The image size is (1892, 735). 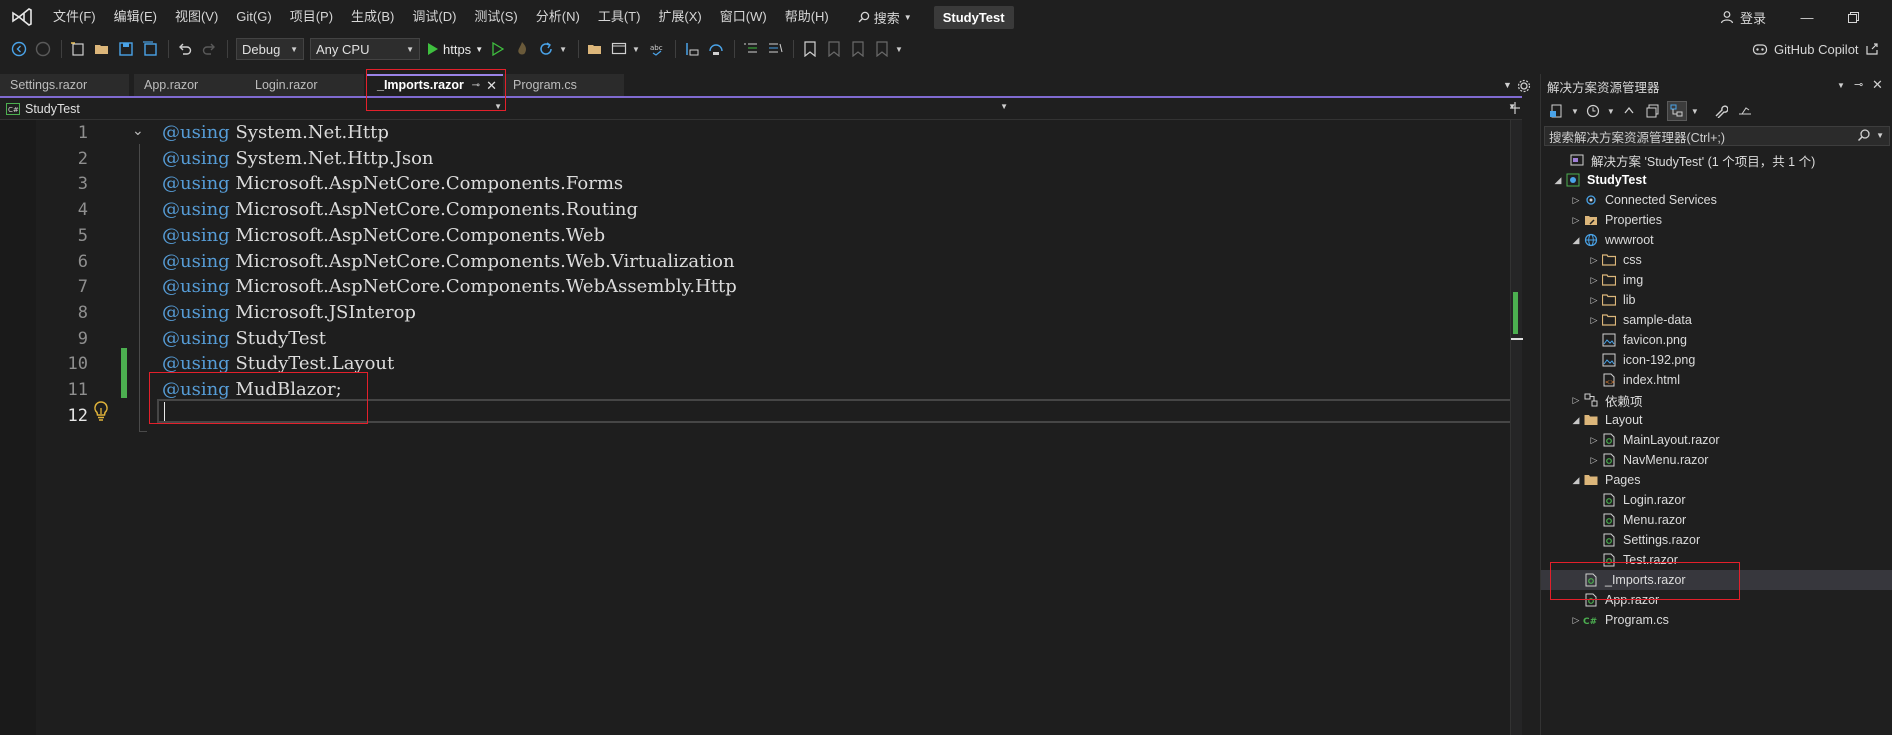 What do you see at coordinates (1716, 440) in the screenshot?
I see `tree-item-mainlayout: ▷ MainLayout.razor` at bounding box center [1716, 440].